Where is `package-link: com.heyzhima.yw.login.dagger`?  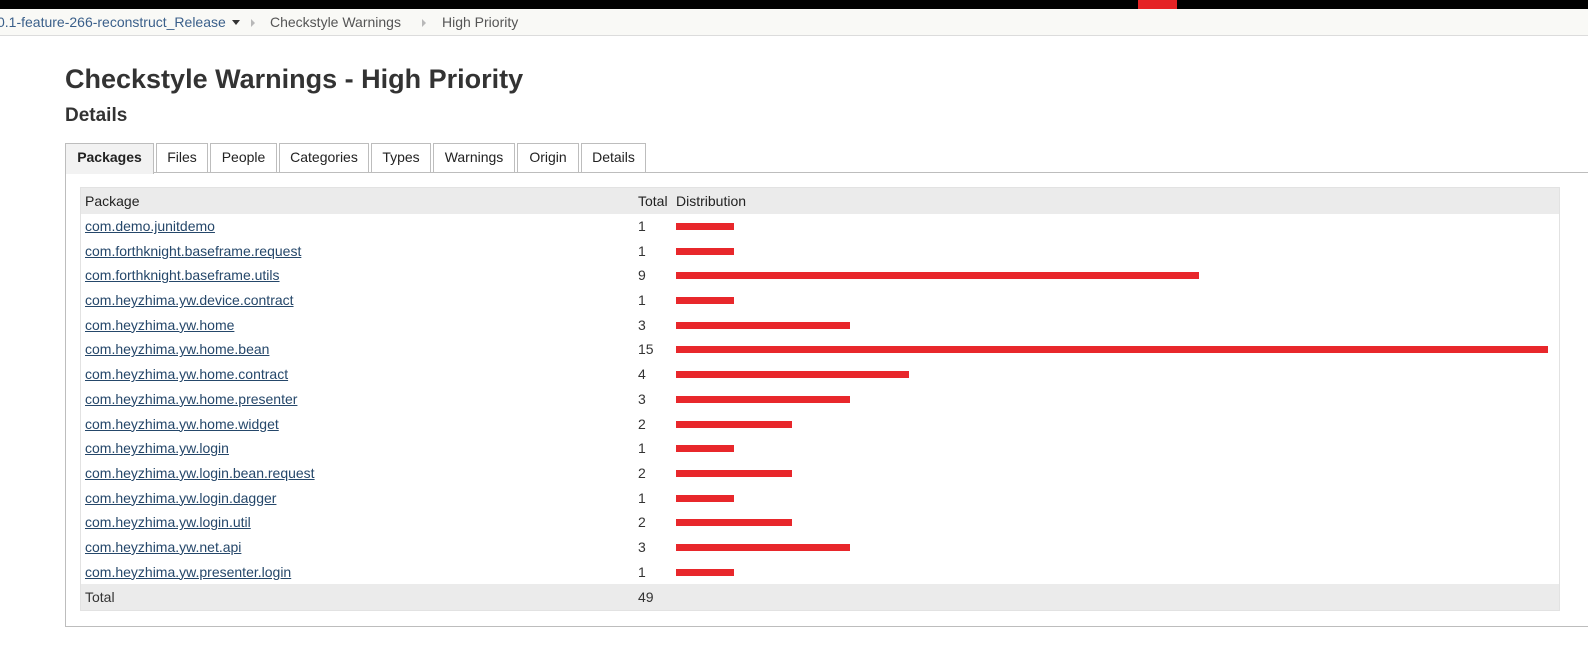 package-link: com.heyzhima.yw.login.dagger is located at coordinates (180, 498).